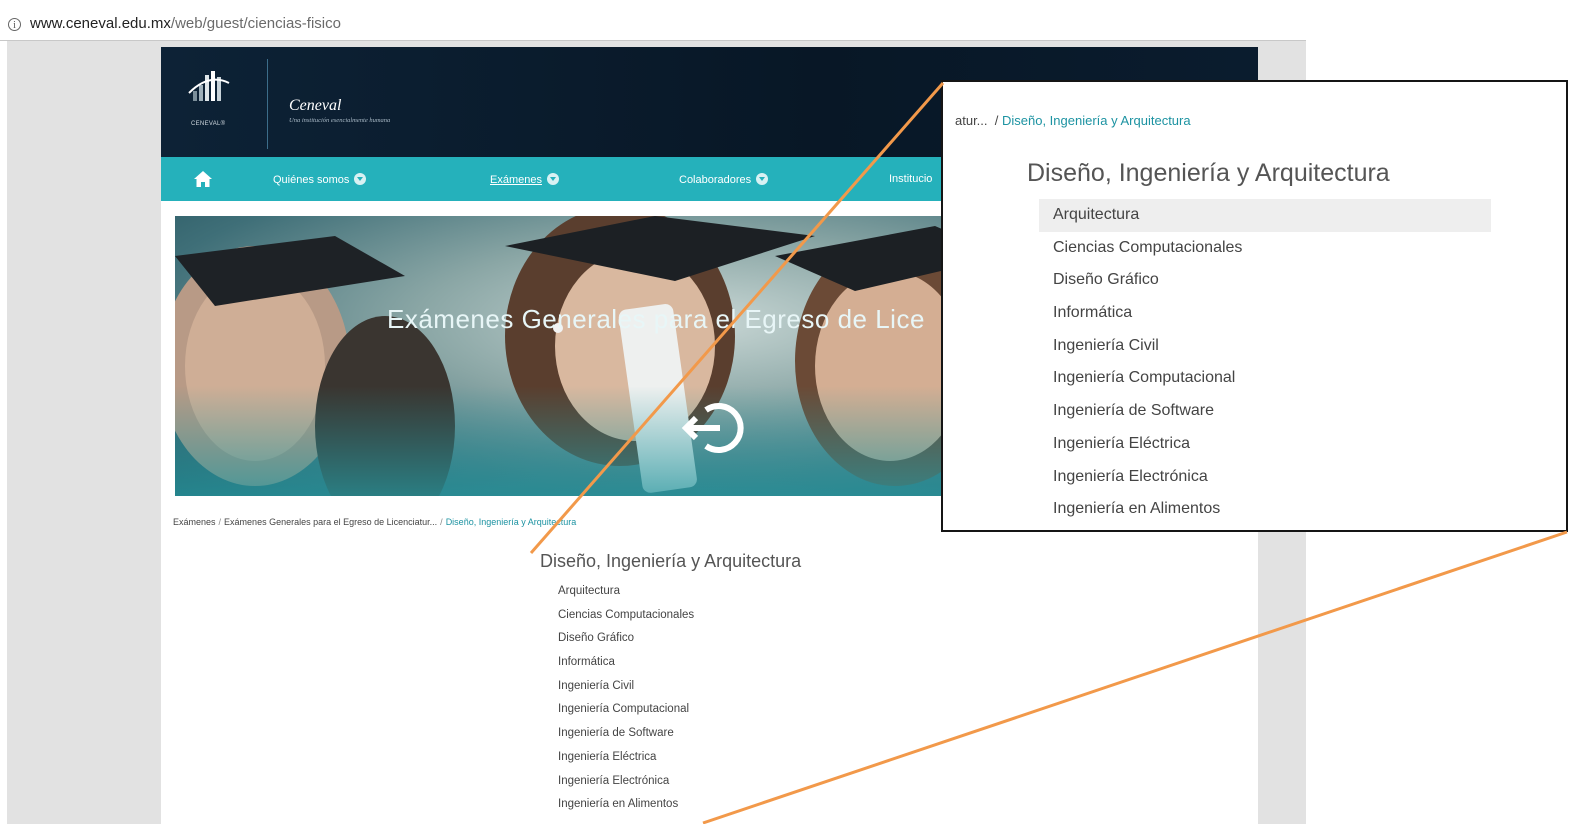 The height and width of the screenshot is (824, 1587). Describe the element at coordinates (715, 180) in the screenshot. I see `nav-label: Colaboradores` at that location.